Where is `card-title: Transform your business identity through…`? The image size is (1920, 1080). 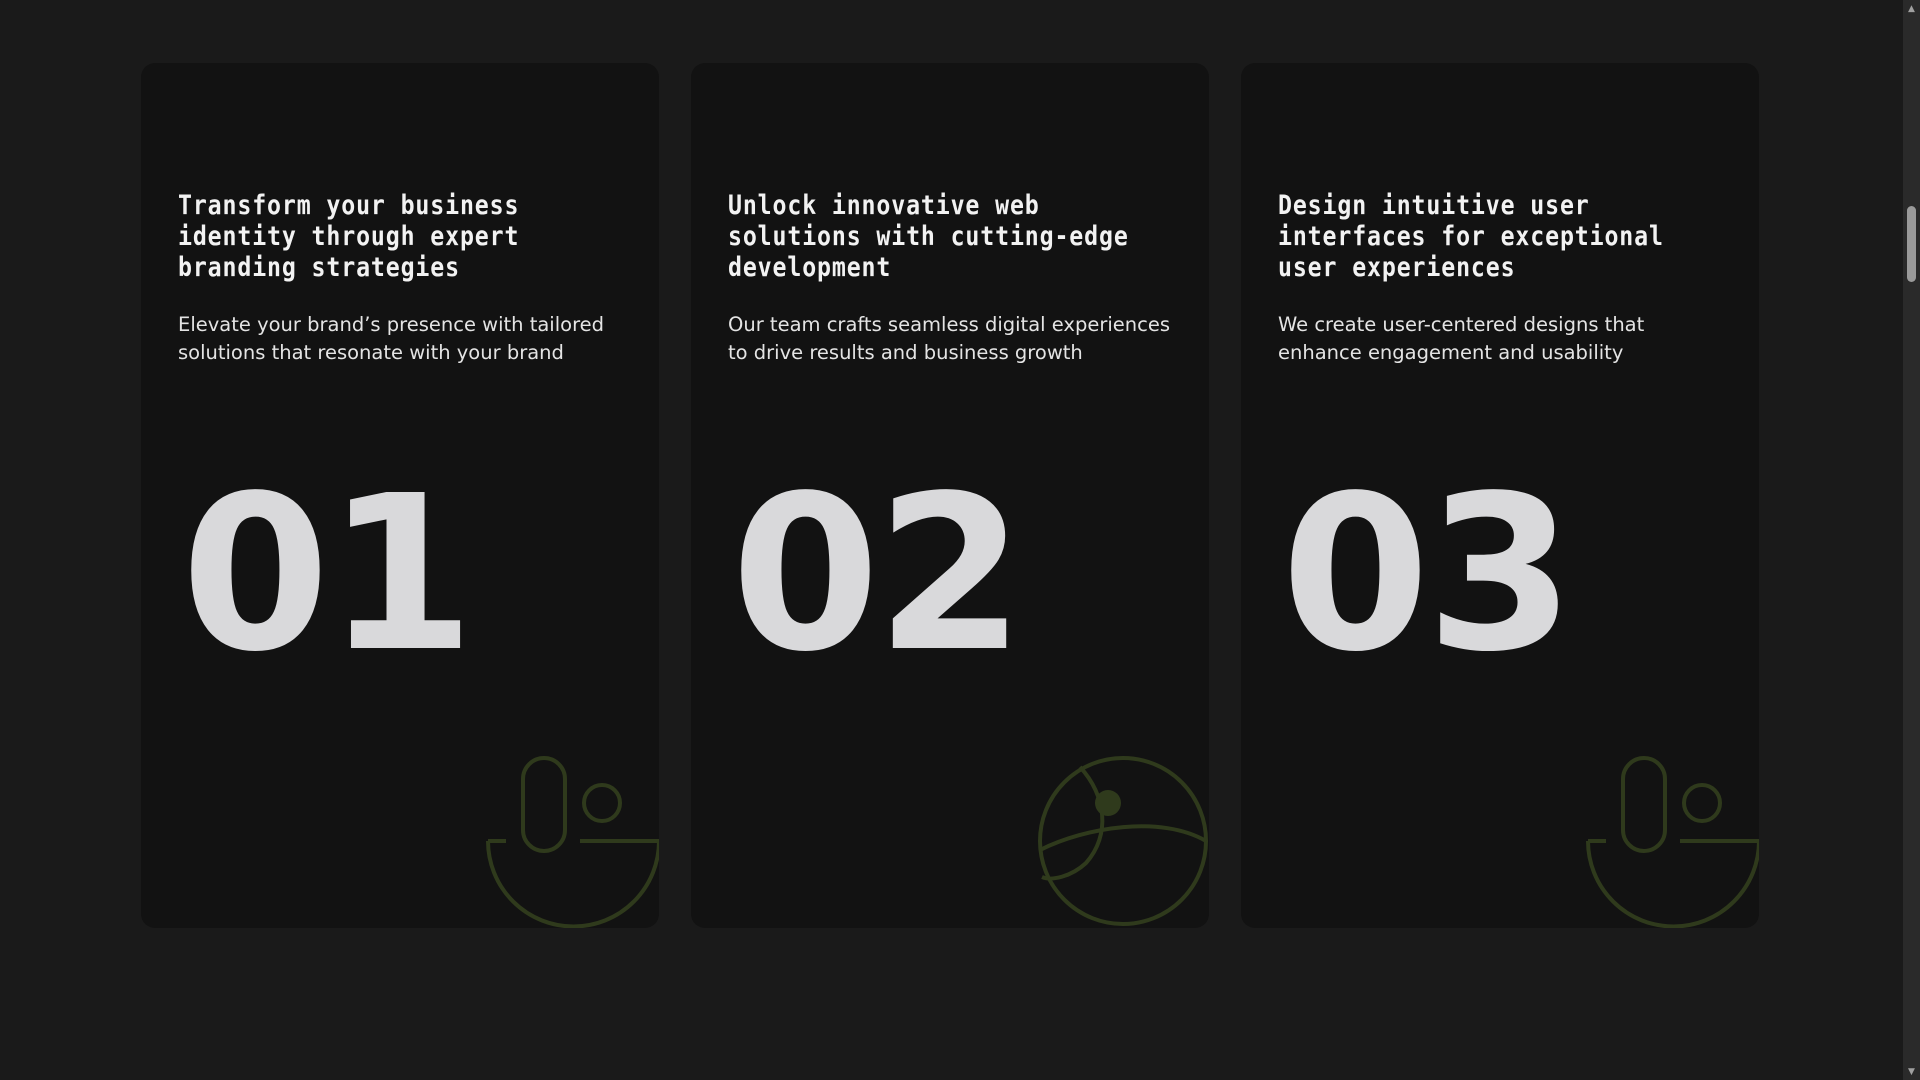 card-title: Transform your business identity through… is located at coordinates (349, 236).